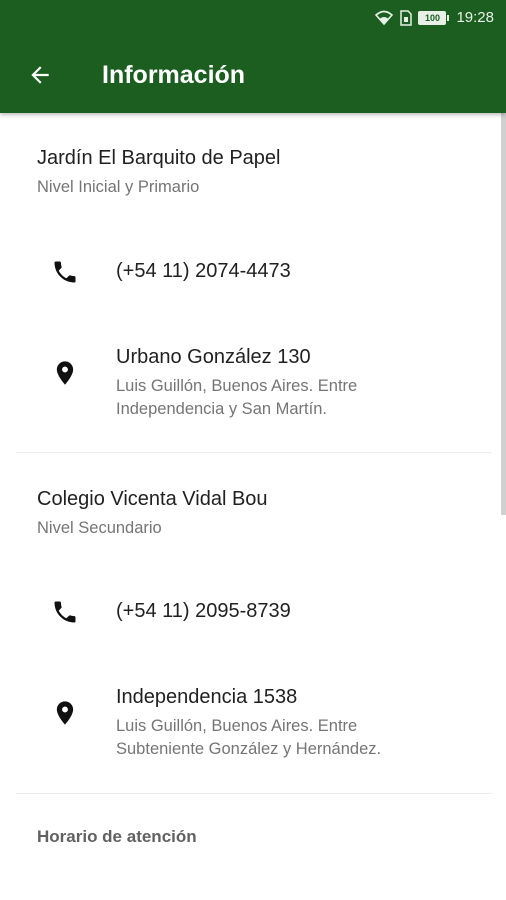 The height and width of the screenshot is (900, 506). I want to click on status-bar: 100 19:28, so click(253, 17).